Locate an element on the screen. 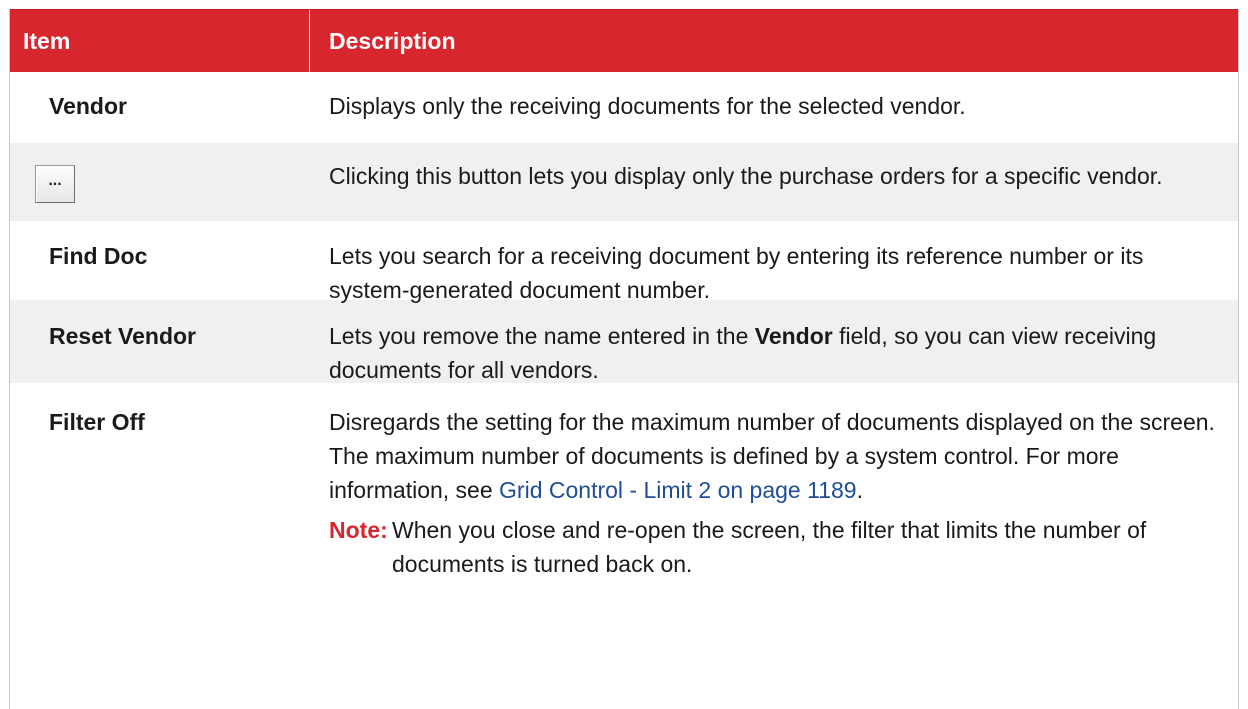 This screenshot has height=709, width=1248. cross-reference-link: Grid Control - Limit 2 on page 1189 is located at coordinates (678, 490).